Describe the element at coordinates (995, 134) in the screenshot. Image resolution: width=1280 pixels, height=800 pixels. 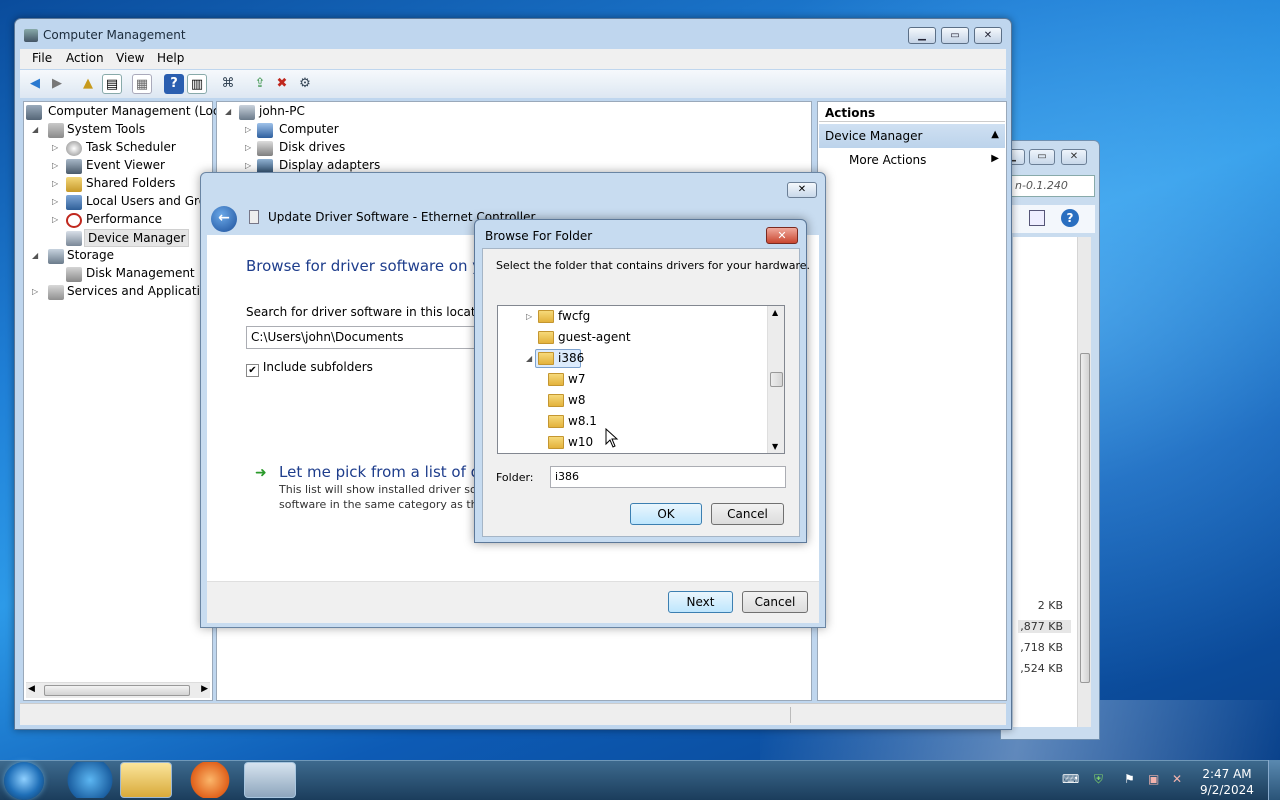
I see `collapse-up-icon: ▲` at that location.